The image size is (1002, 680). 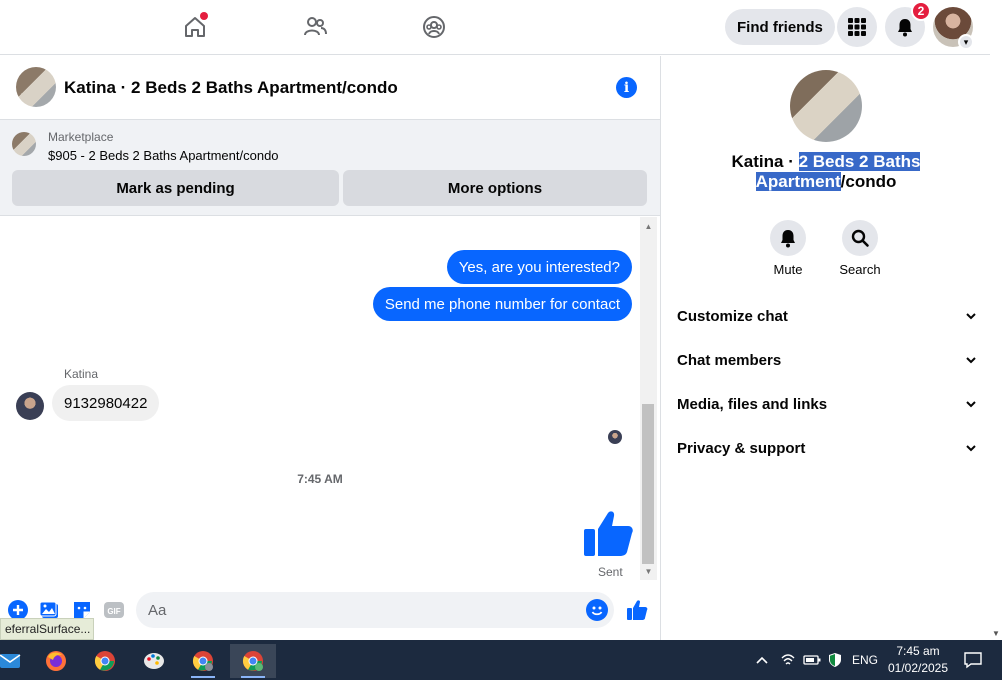 I want to click on friends-icon, so click(x=315, y=26).